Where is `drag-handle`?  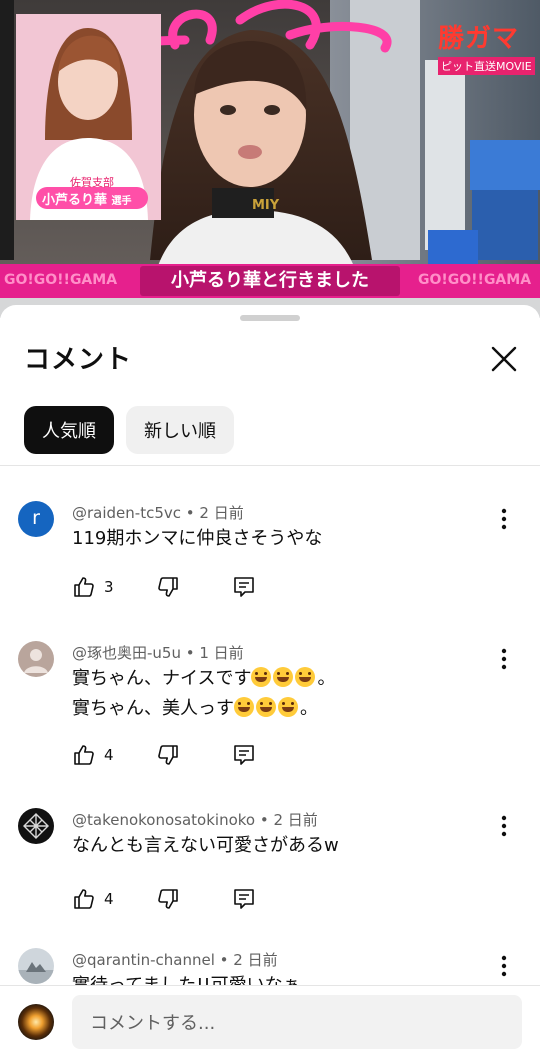
drag-handle is located at coordinates (270, 318).